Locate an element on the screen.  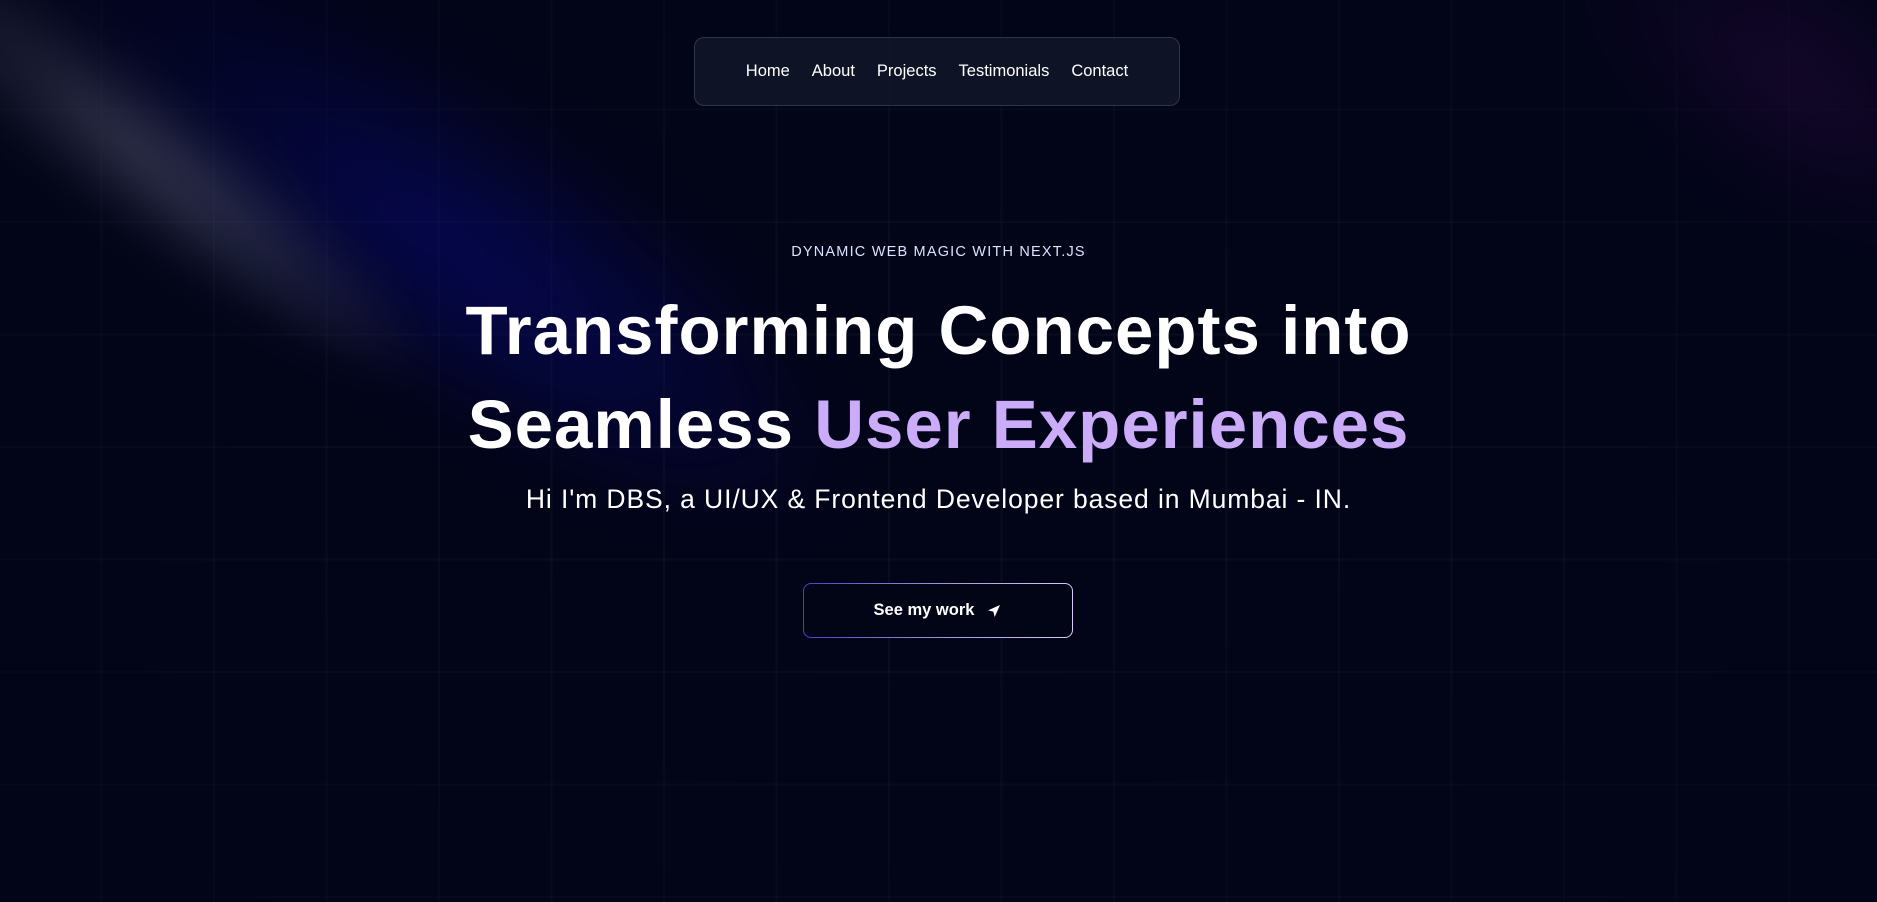
see-my-work-button-inner: See my work is located at coordinates (938, 610).